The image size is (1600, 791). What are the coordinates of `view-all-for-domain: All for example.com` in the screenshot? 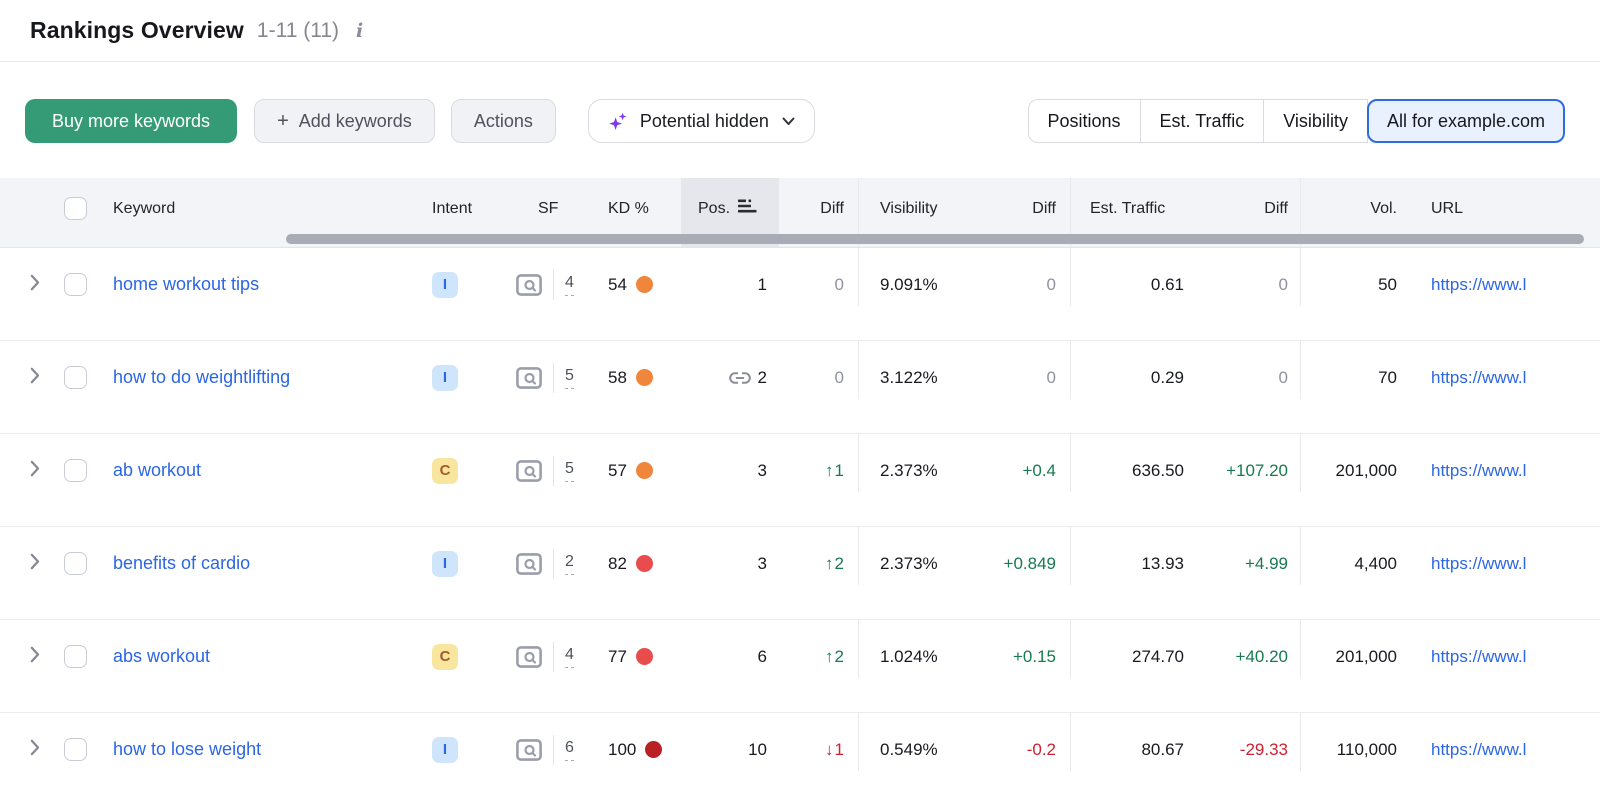 It's located at (1465, 121).